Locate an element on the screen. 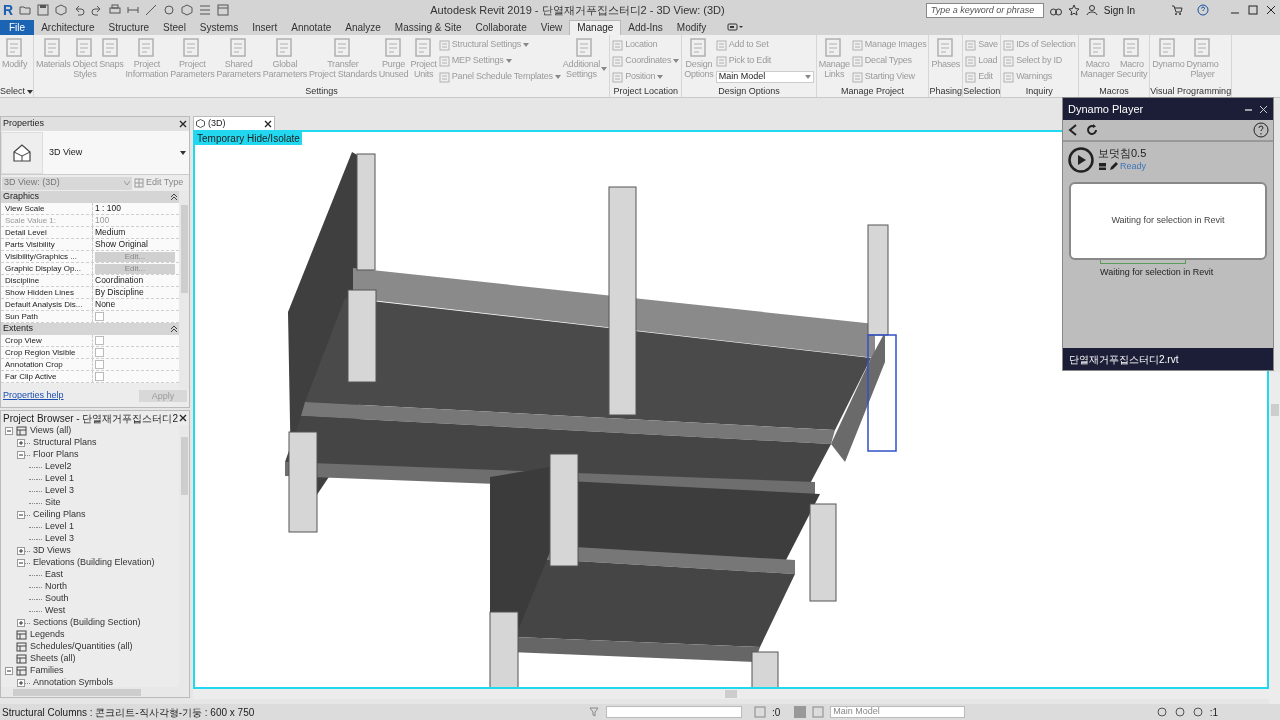  panel-label: Manage Project is located at coordinates (873, 91).